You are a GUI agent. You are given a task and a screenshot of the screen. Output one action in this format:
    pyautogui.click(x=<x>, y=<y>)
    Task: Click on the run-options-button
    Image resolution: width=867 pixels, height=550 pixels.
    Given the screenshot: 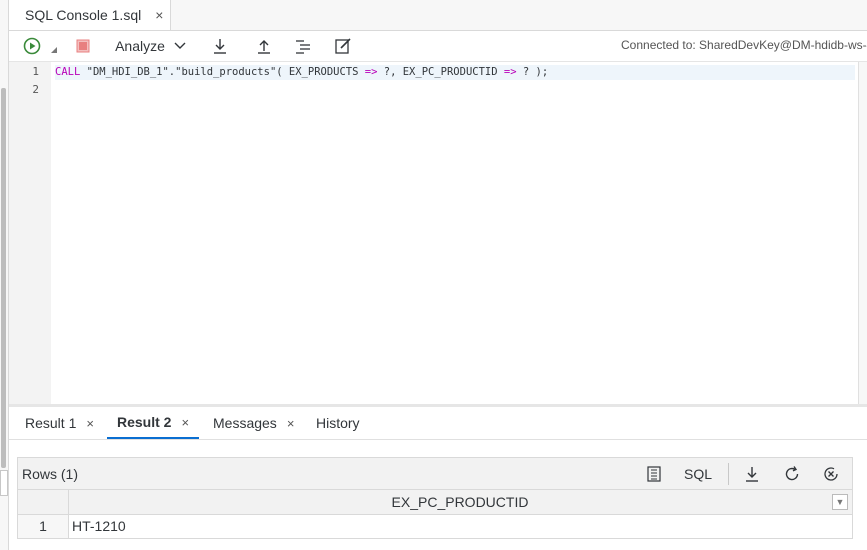 What is the action you would take?
    pyautogui.click(x=54, y=50)
    